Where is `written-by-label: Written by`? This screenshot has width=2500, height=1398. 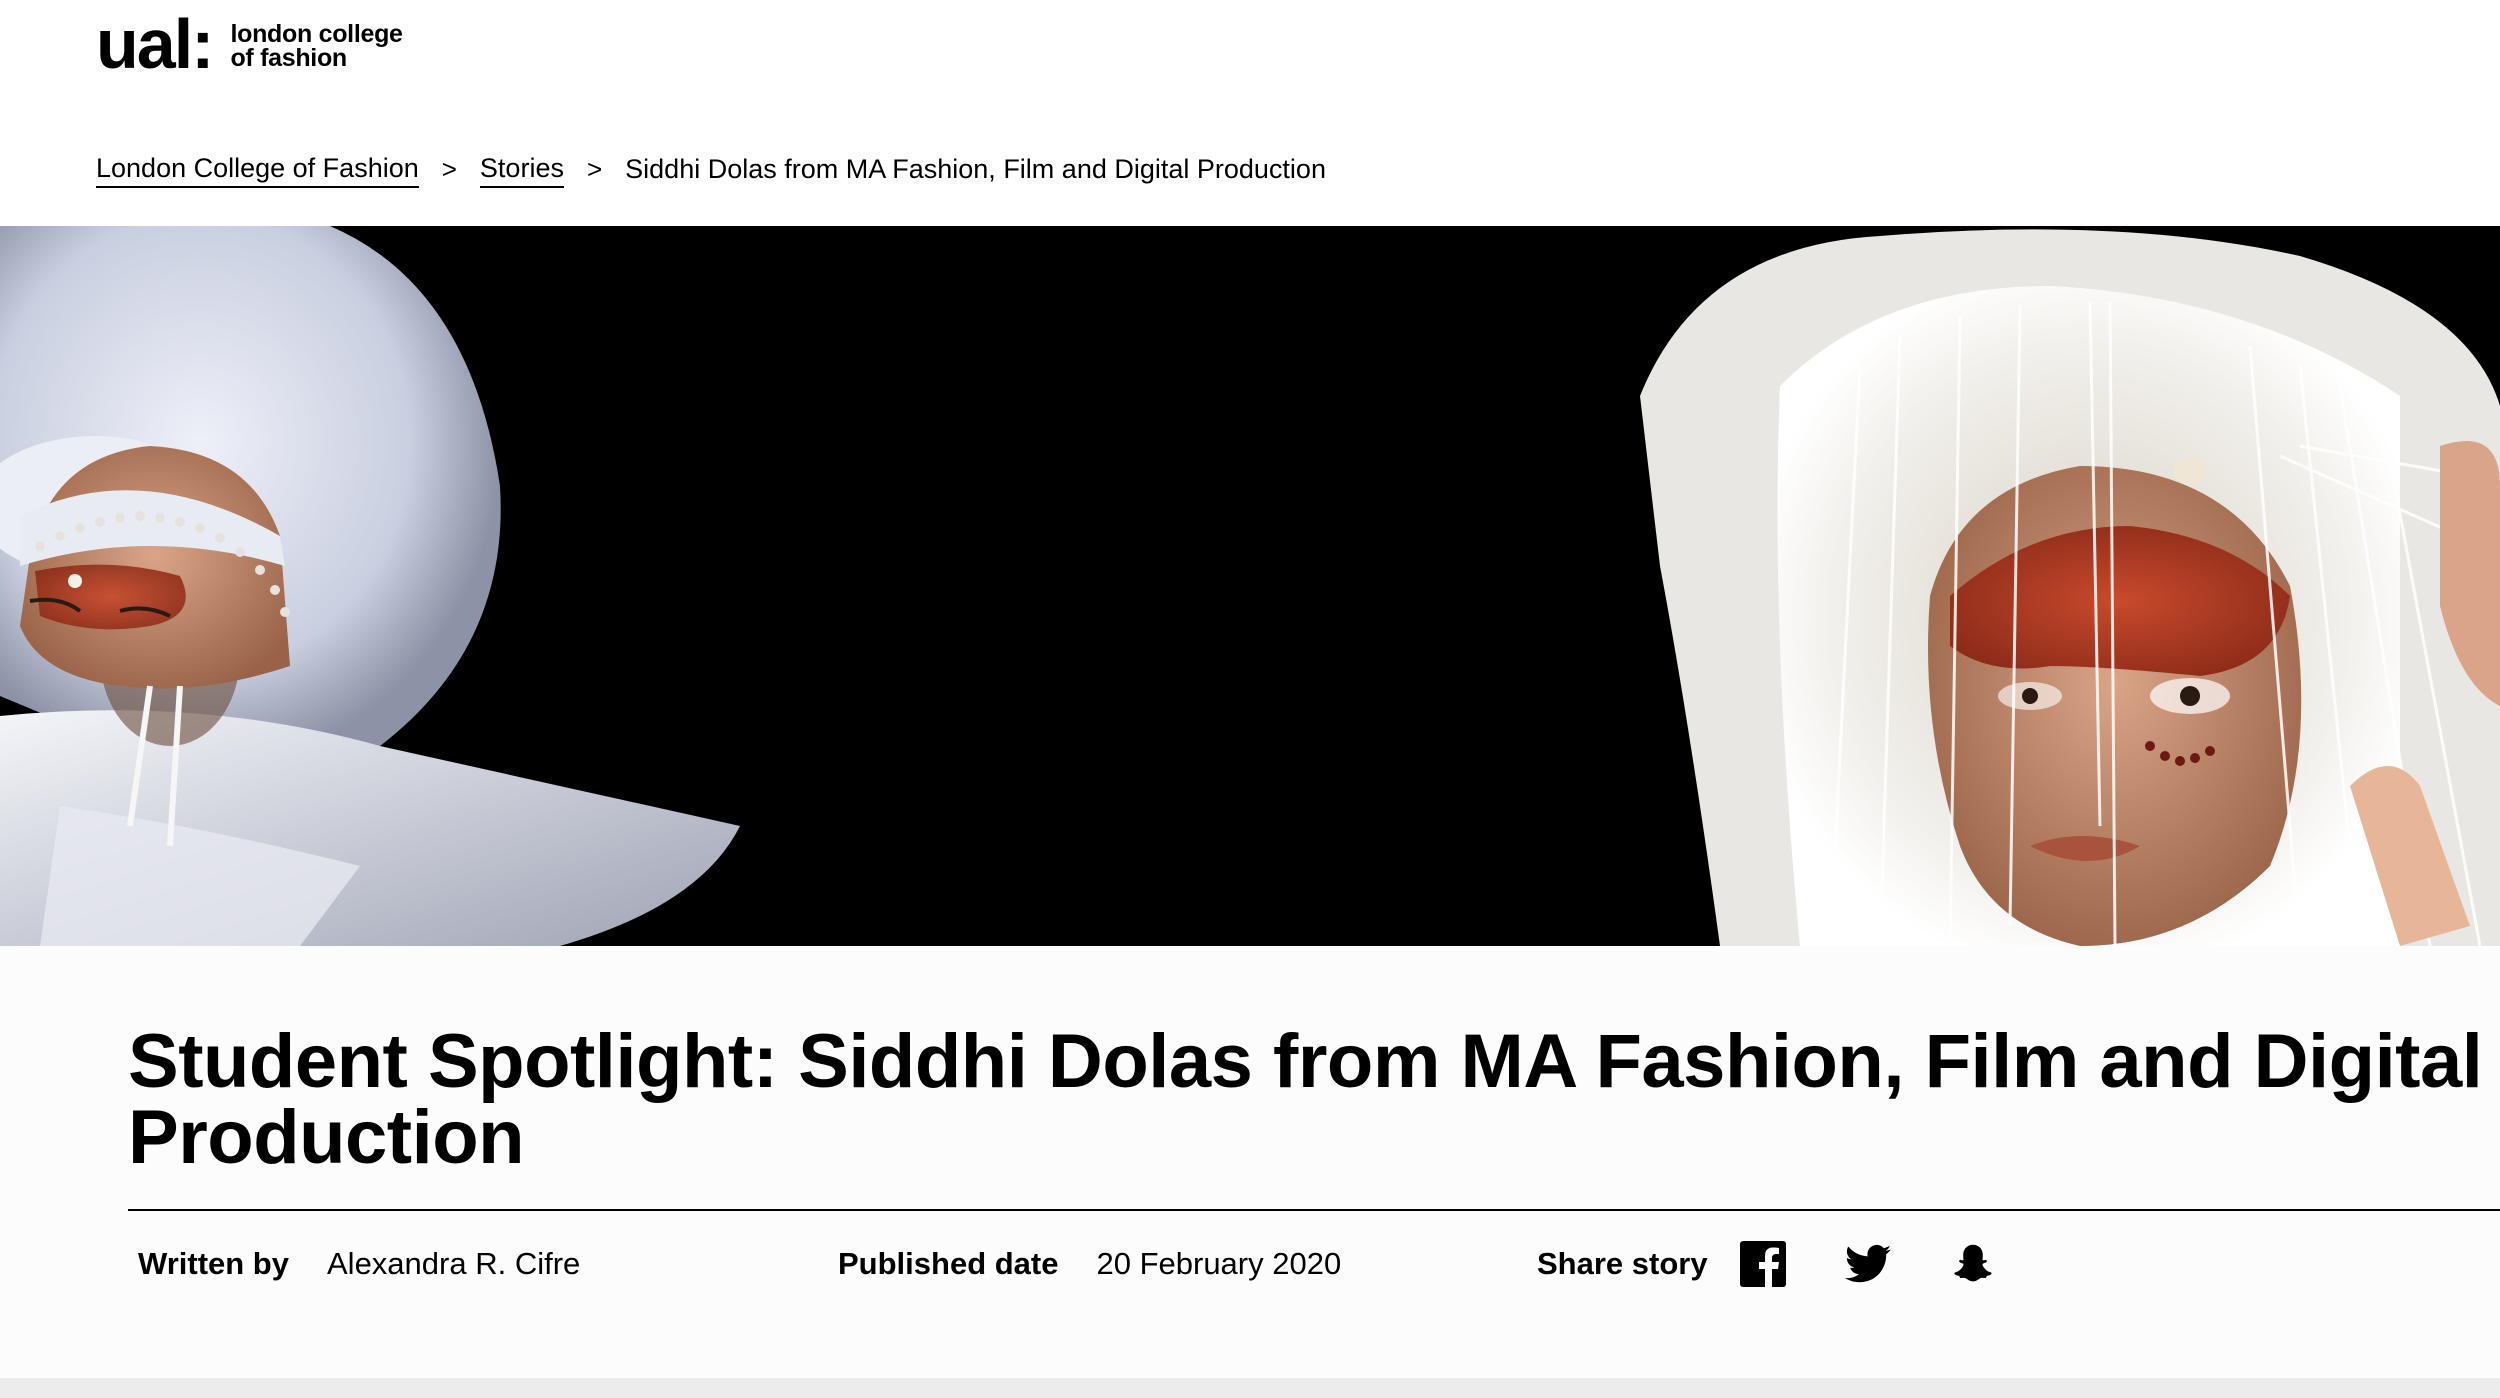
written-by-label: Written by is located at coordinates (213, 1263).